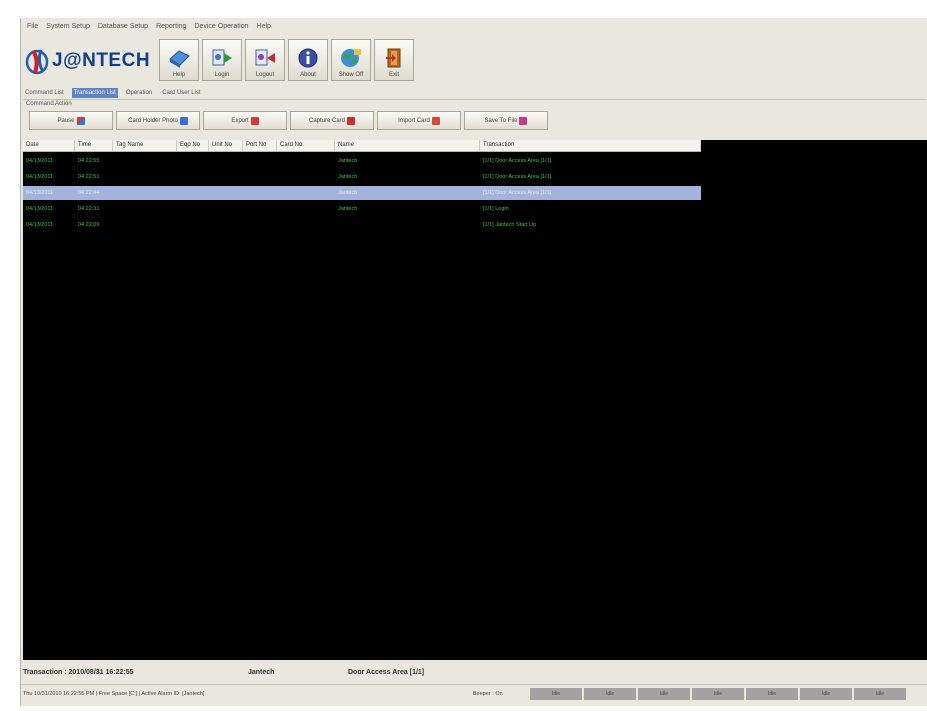 This screenshot has width=927, height=711. I want to click on command-action-title: Command Action, so click(49, 104).